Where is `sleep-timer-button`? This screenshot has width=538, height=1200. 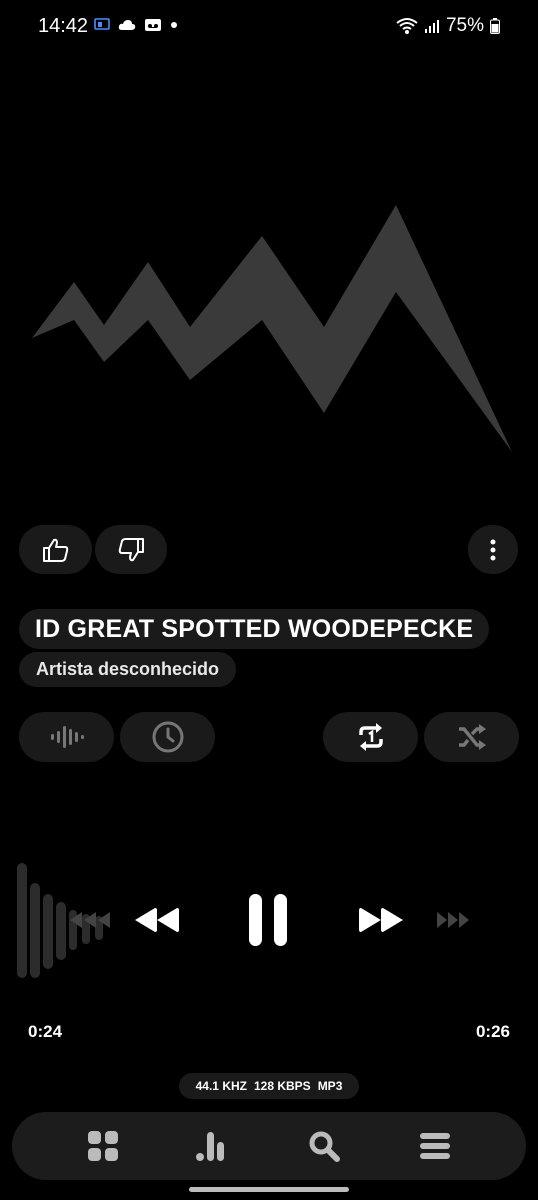 sleep-timer-button is located at coordinates (167, 737).